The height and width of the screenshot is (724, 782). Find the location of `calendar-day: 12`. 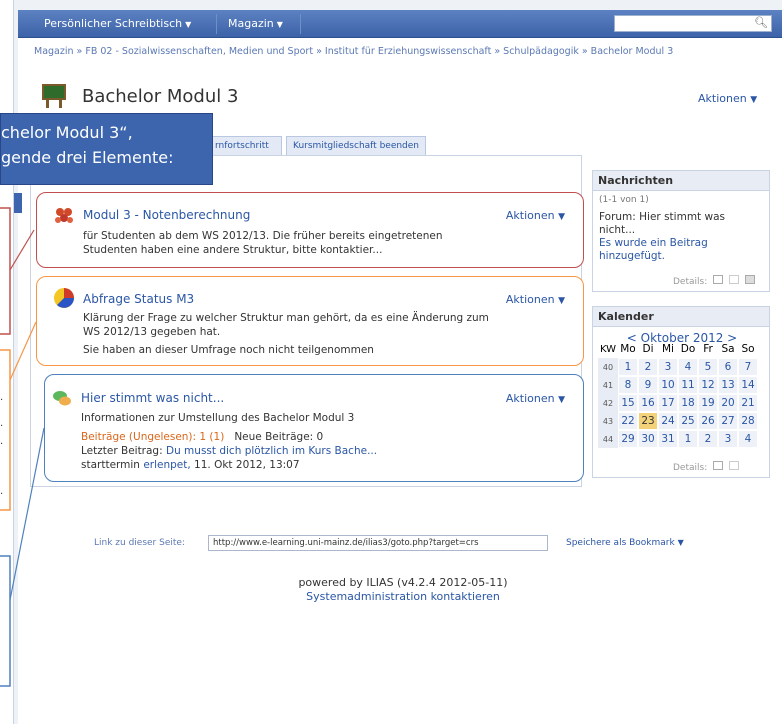

calendar-day: 12 is located at coordinates (708, 385).